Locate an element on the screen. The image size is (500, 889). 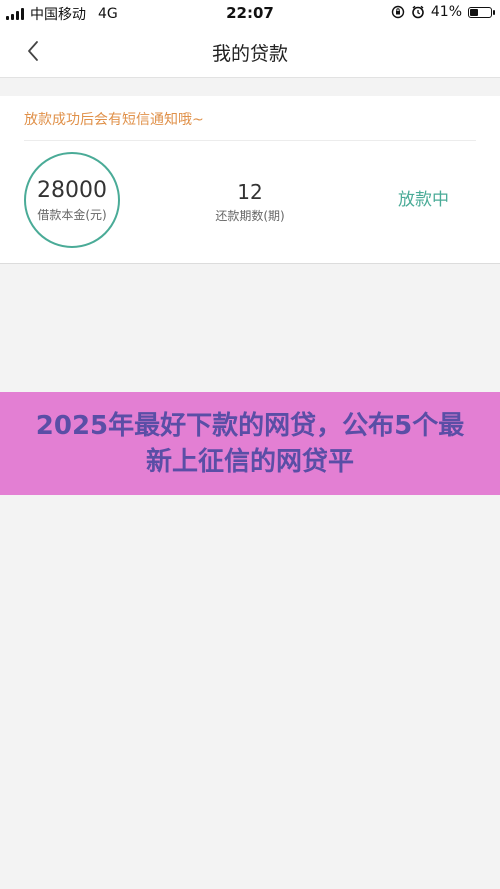
screen-rotation-lock-icon is located at coordinates (398, 12).